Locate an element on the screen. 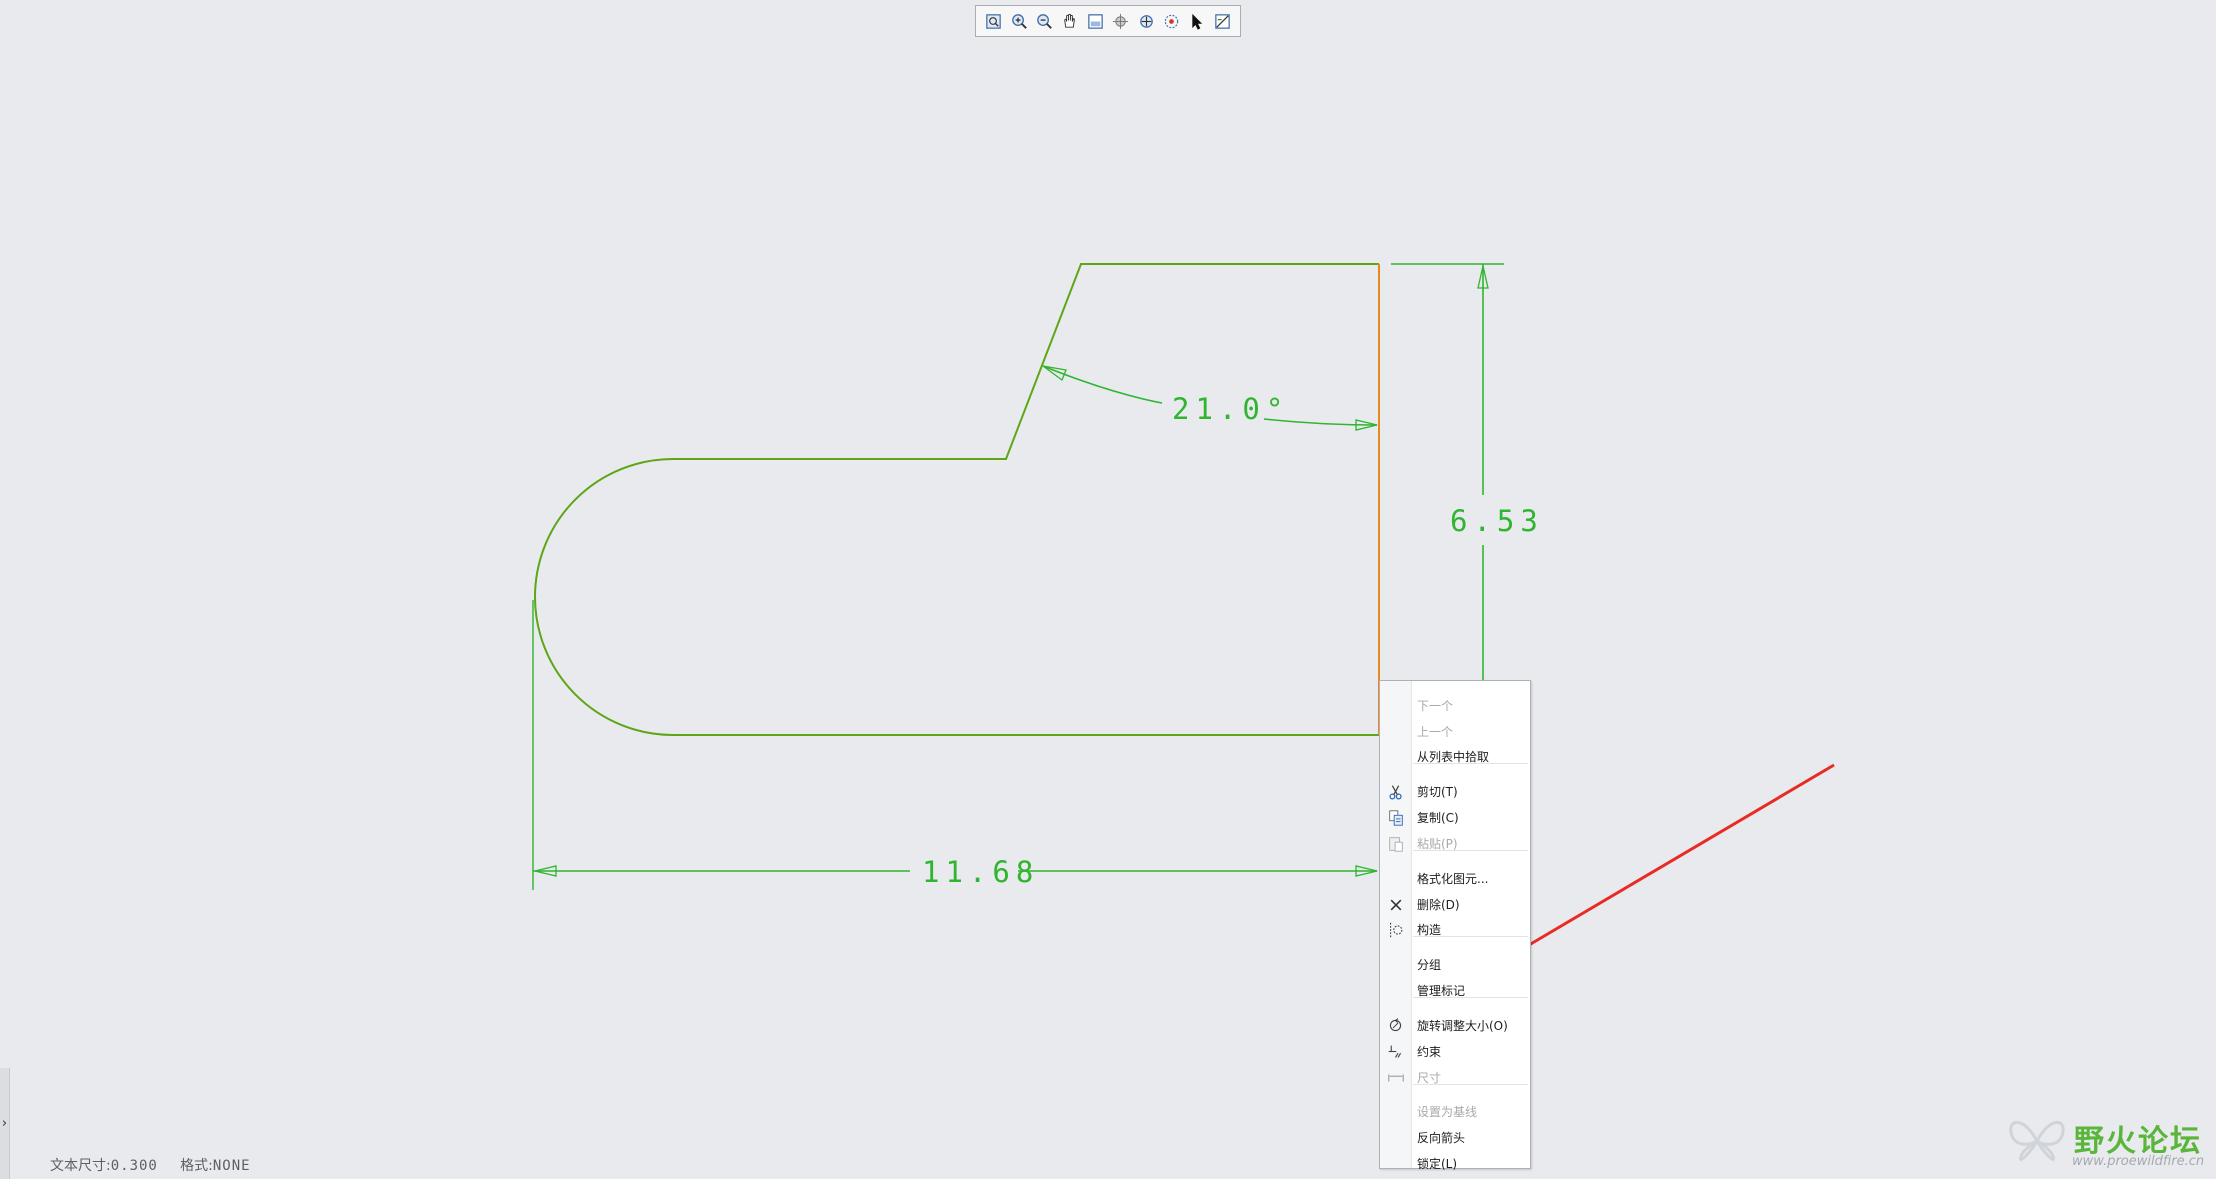  menu-item-flip-arrows: 反向箭头 is located at coordinates (1455, 1137).